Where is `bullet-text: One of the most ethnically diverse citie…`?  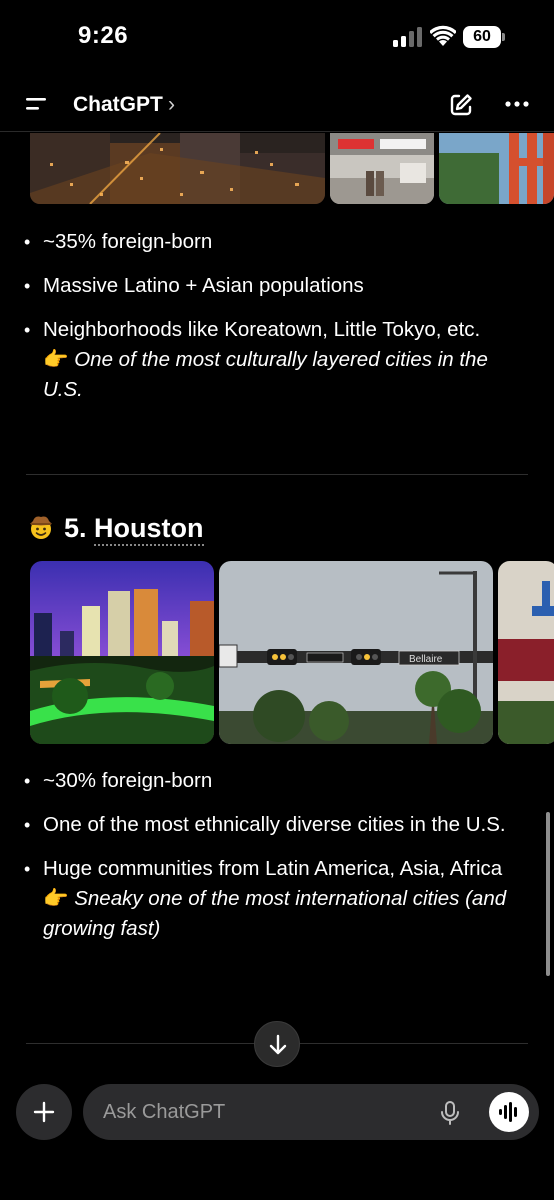
bullet-text: One of the most ethnically diverse citie… is located at coordinates (274, 824).